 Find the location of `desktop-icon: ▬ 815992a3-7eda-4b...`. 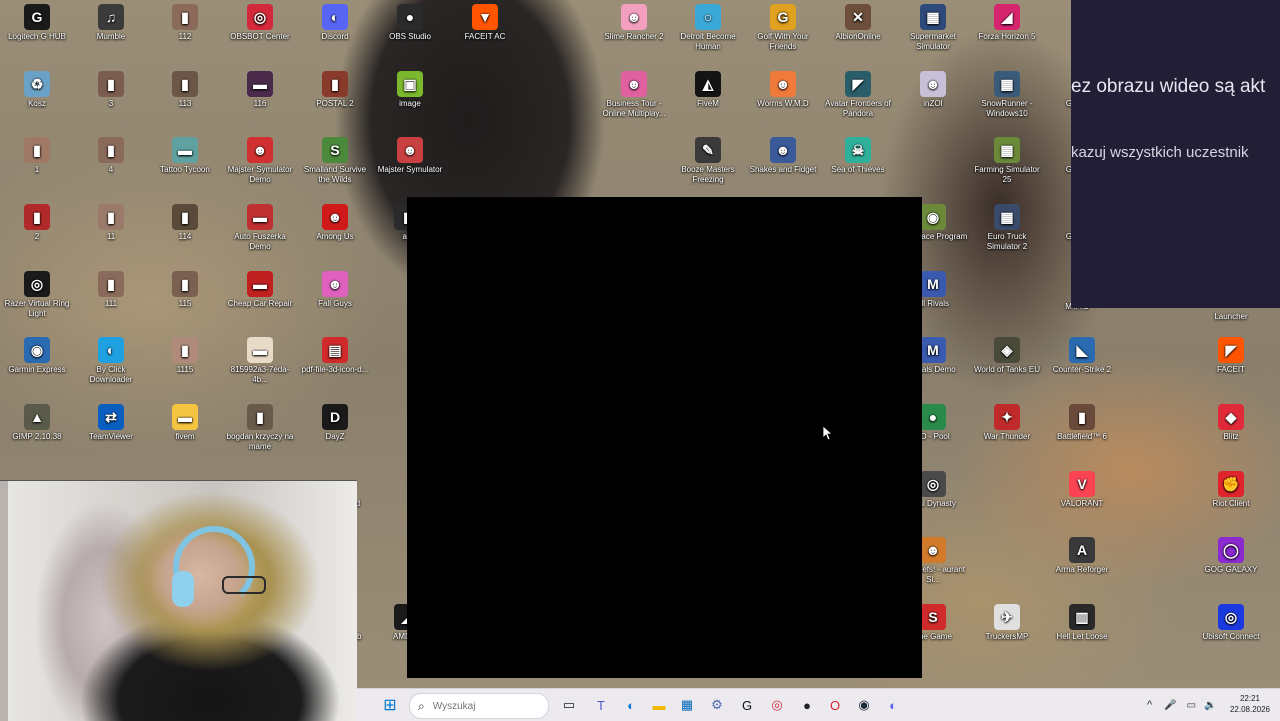

desktop-icon: ▬ 815992a3-7eda-4b... is located at coordinates (260, 366).